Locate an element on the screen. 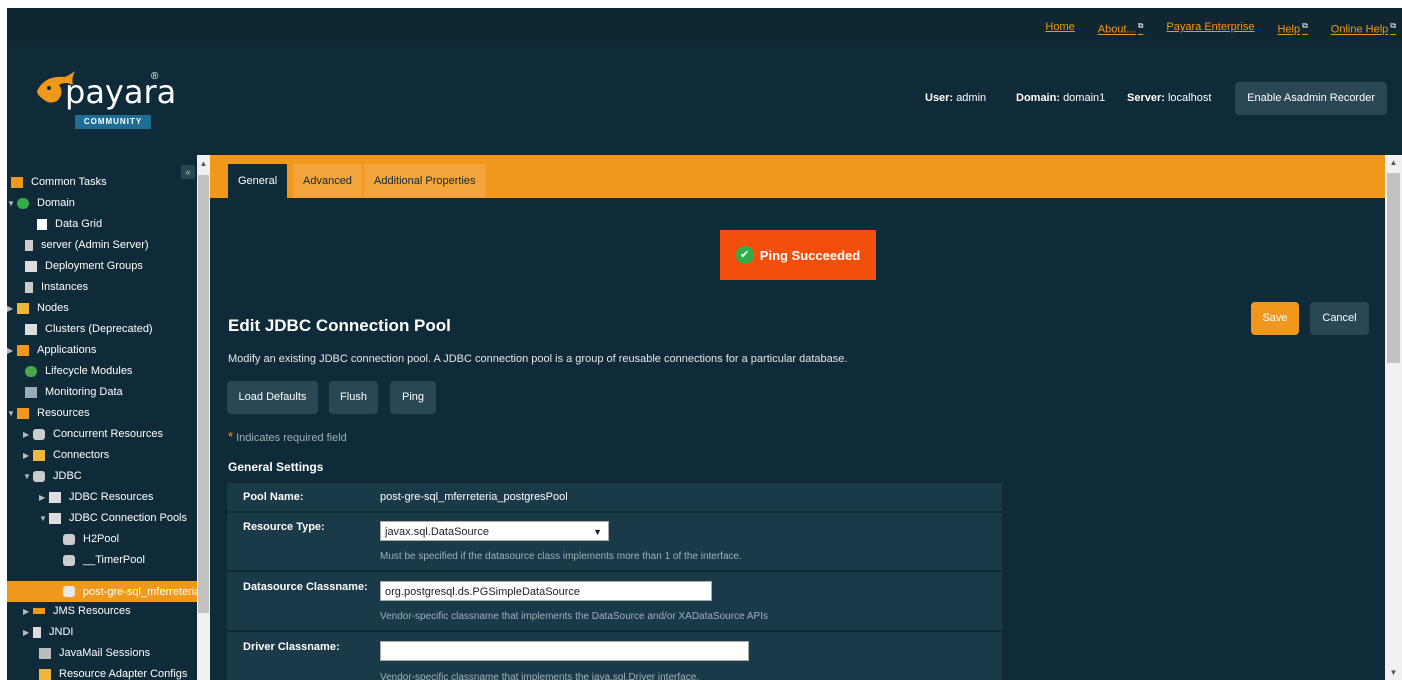 This screenshot has width=1402, height=680. tree-item-common-tasks: Common Tasks is located at coordinates (59, 182).